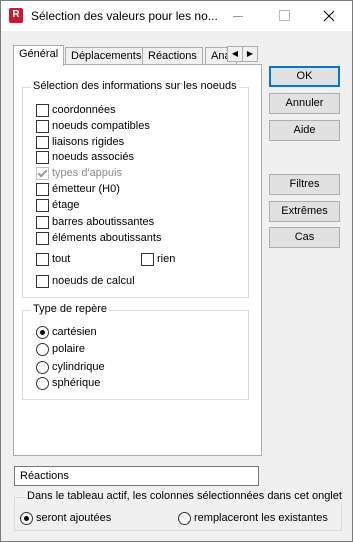 Image resolution: width=353 pixels, height=542 pixels. Describe the element at coordinates (261, 518) in the screenshot. I see `radio-label: remplaceront les existantes` at that location.